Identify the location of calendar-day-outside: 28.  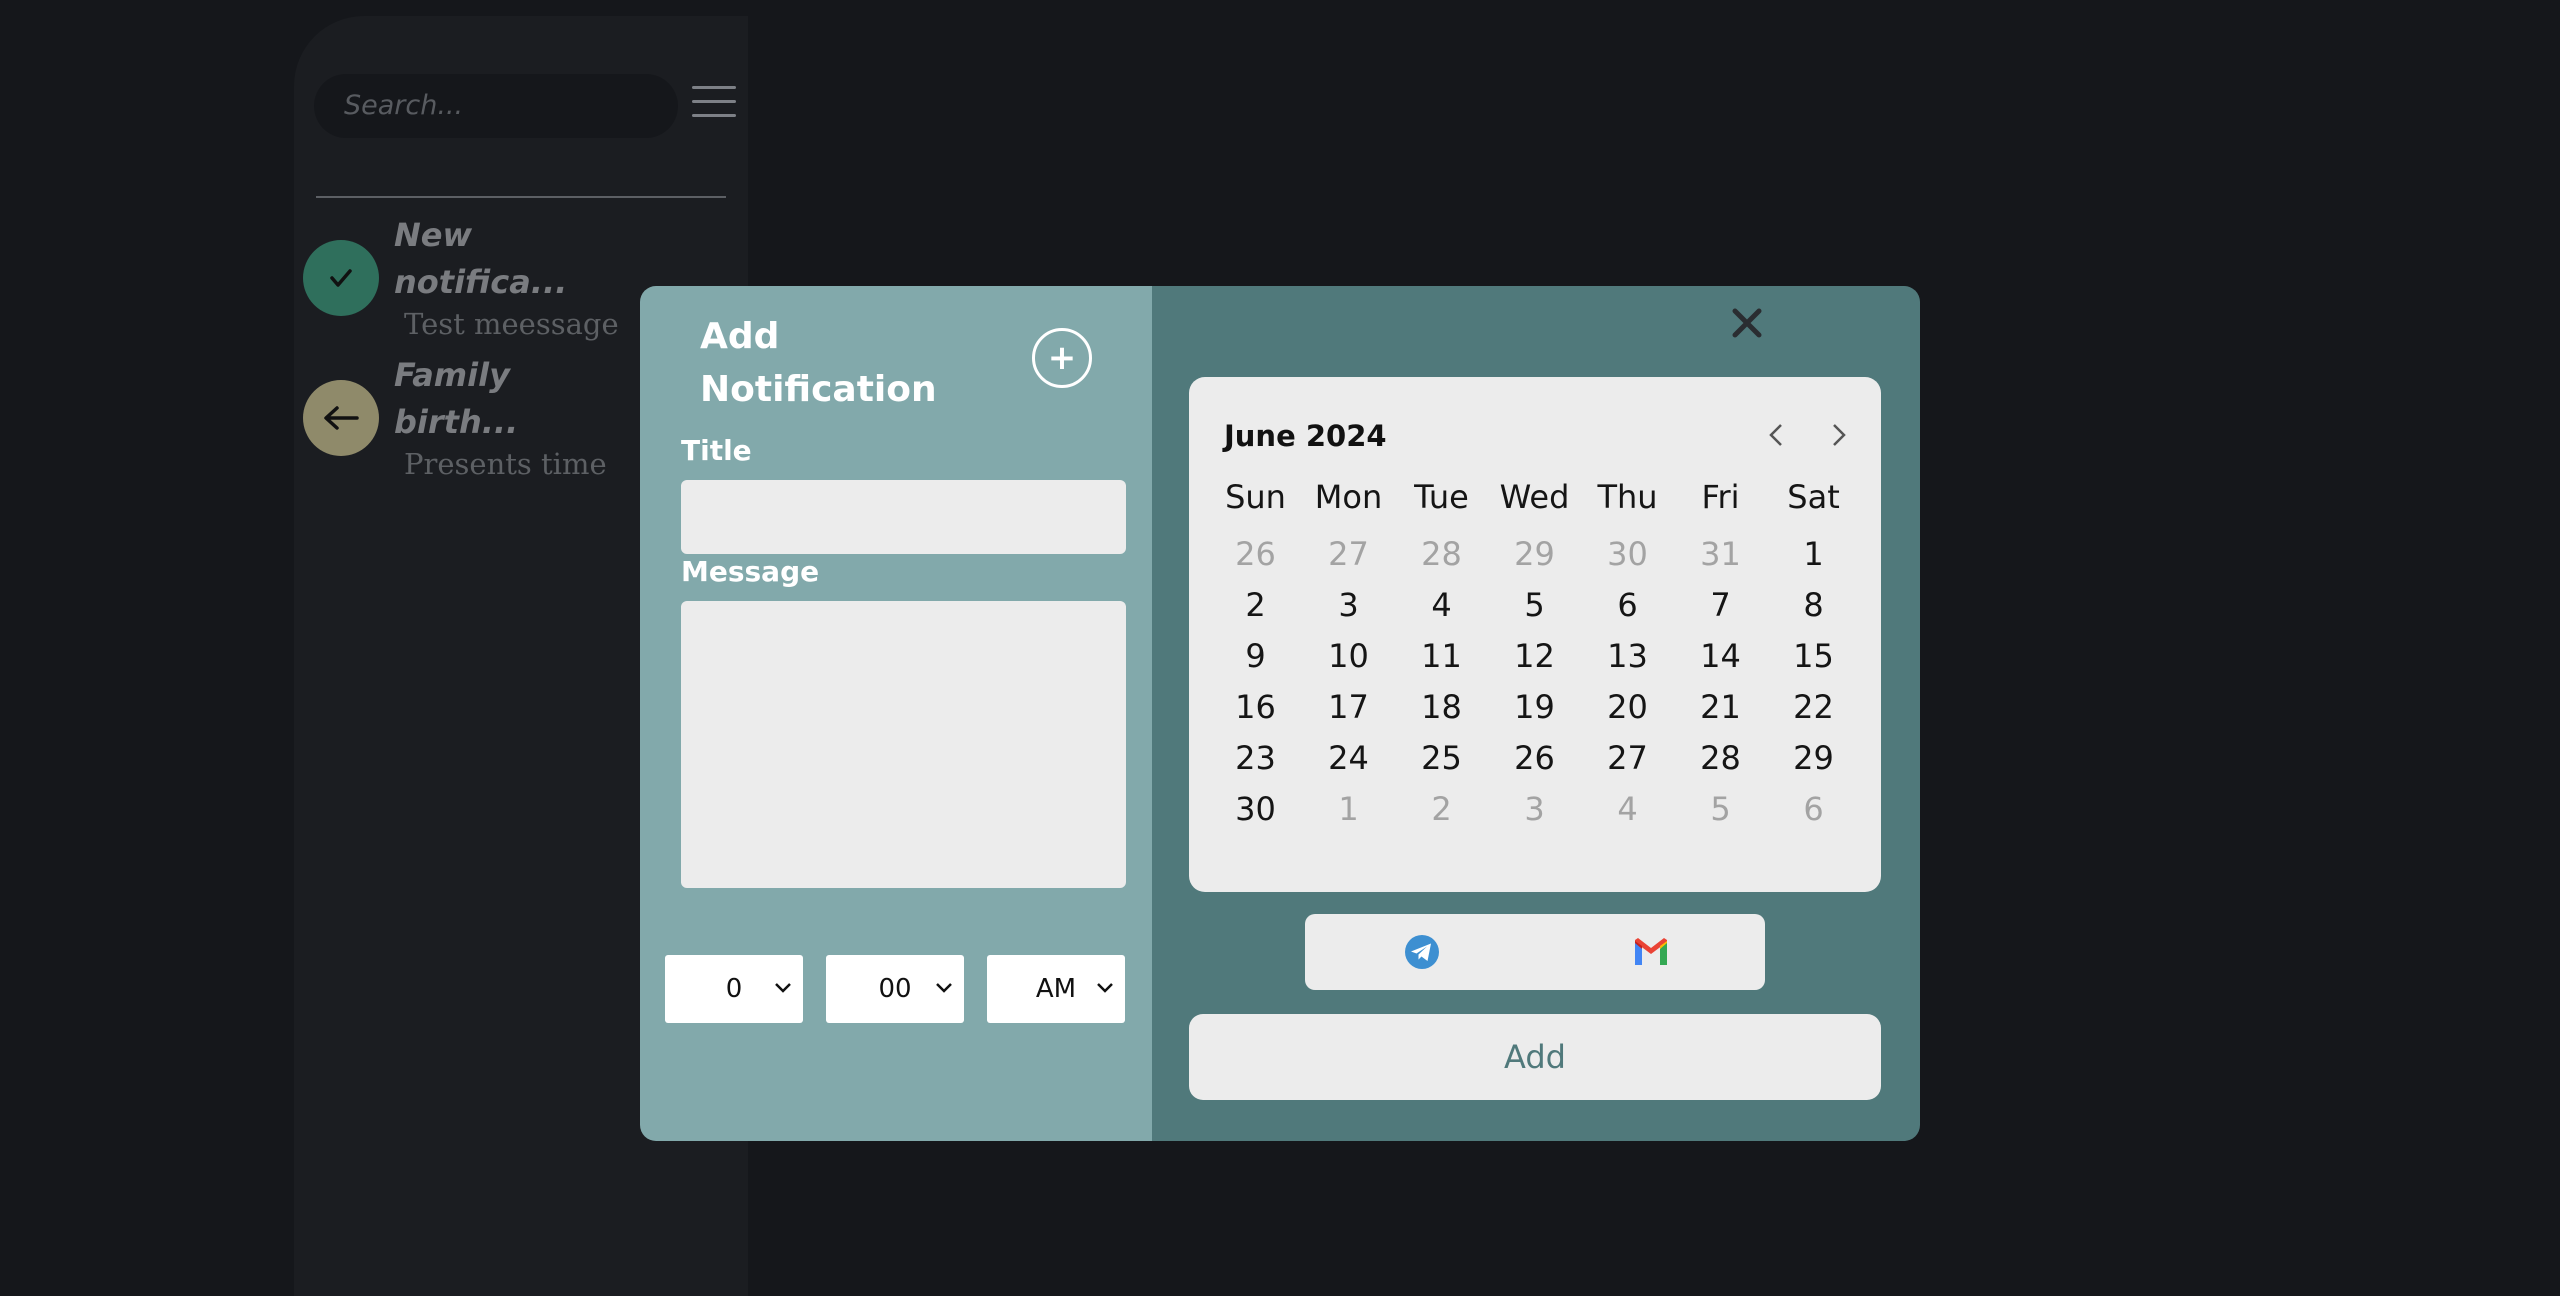
(1441, 554).